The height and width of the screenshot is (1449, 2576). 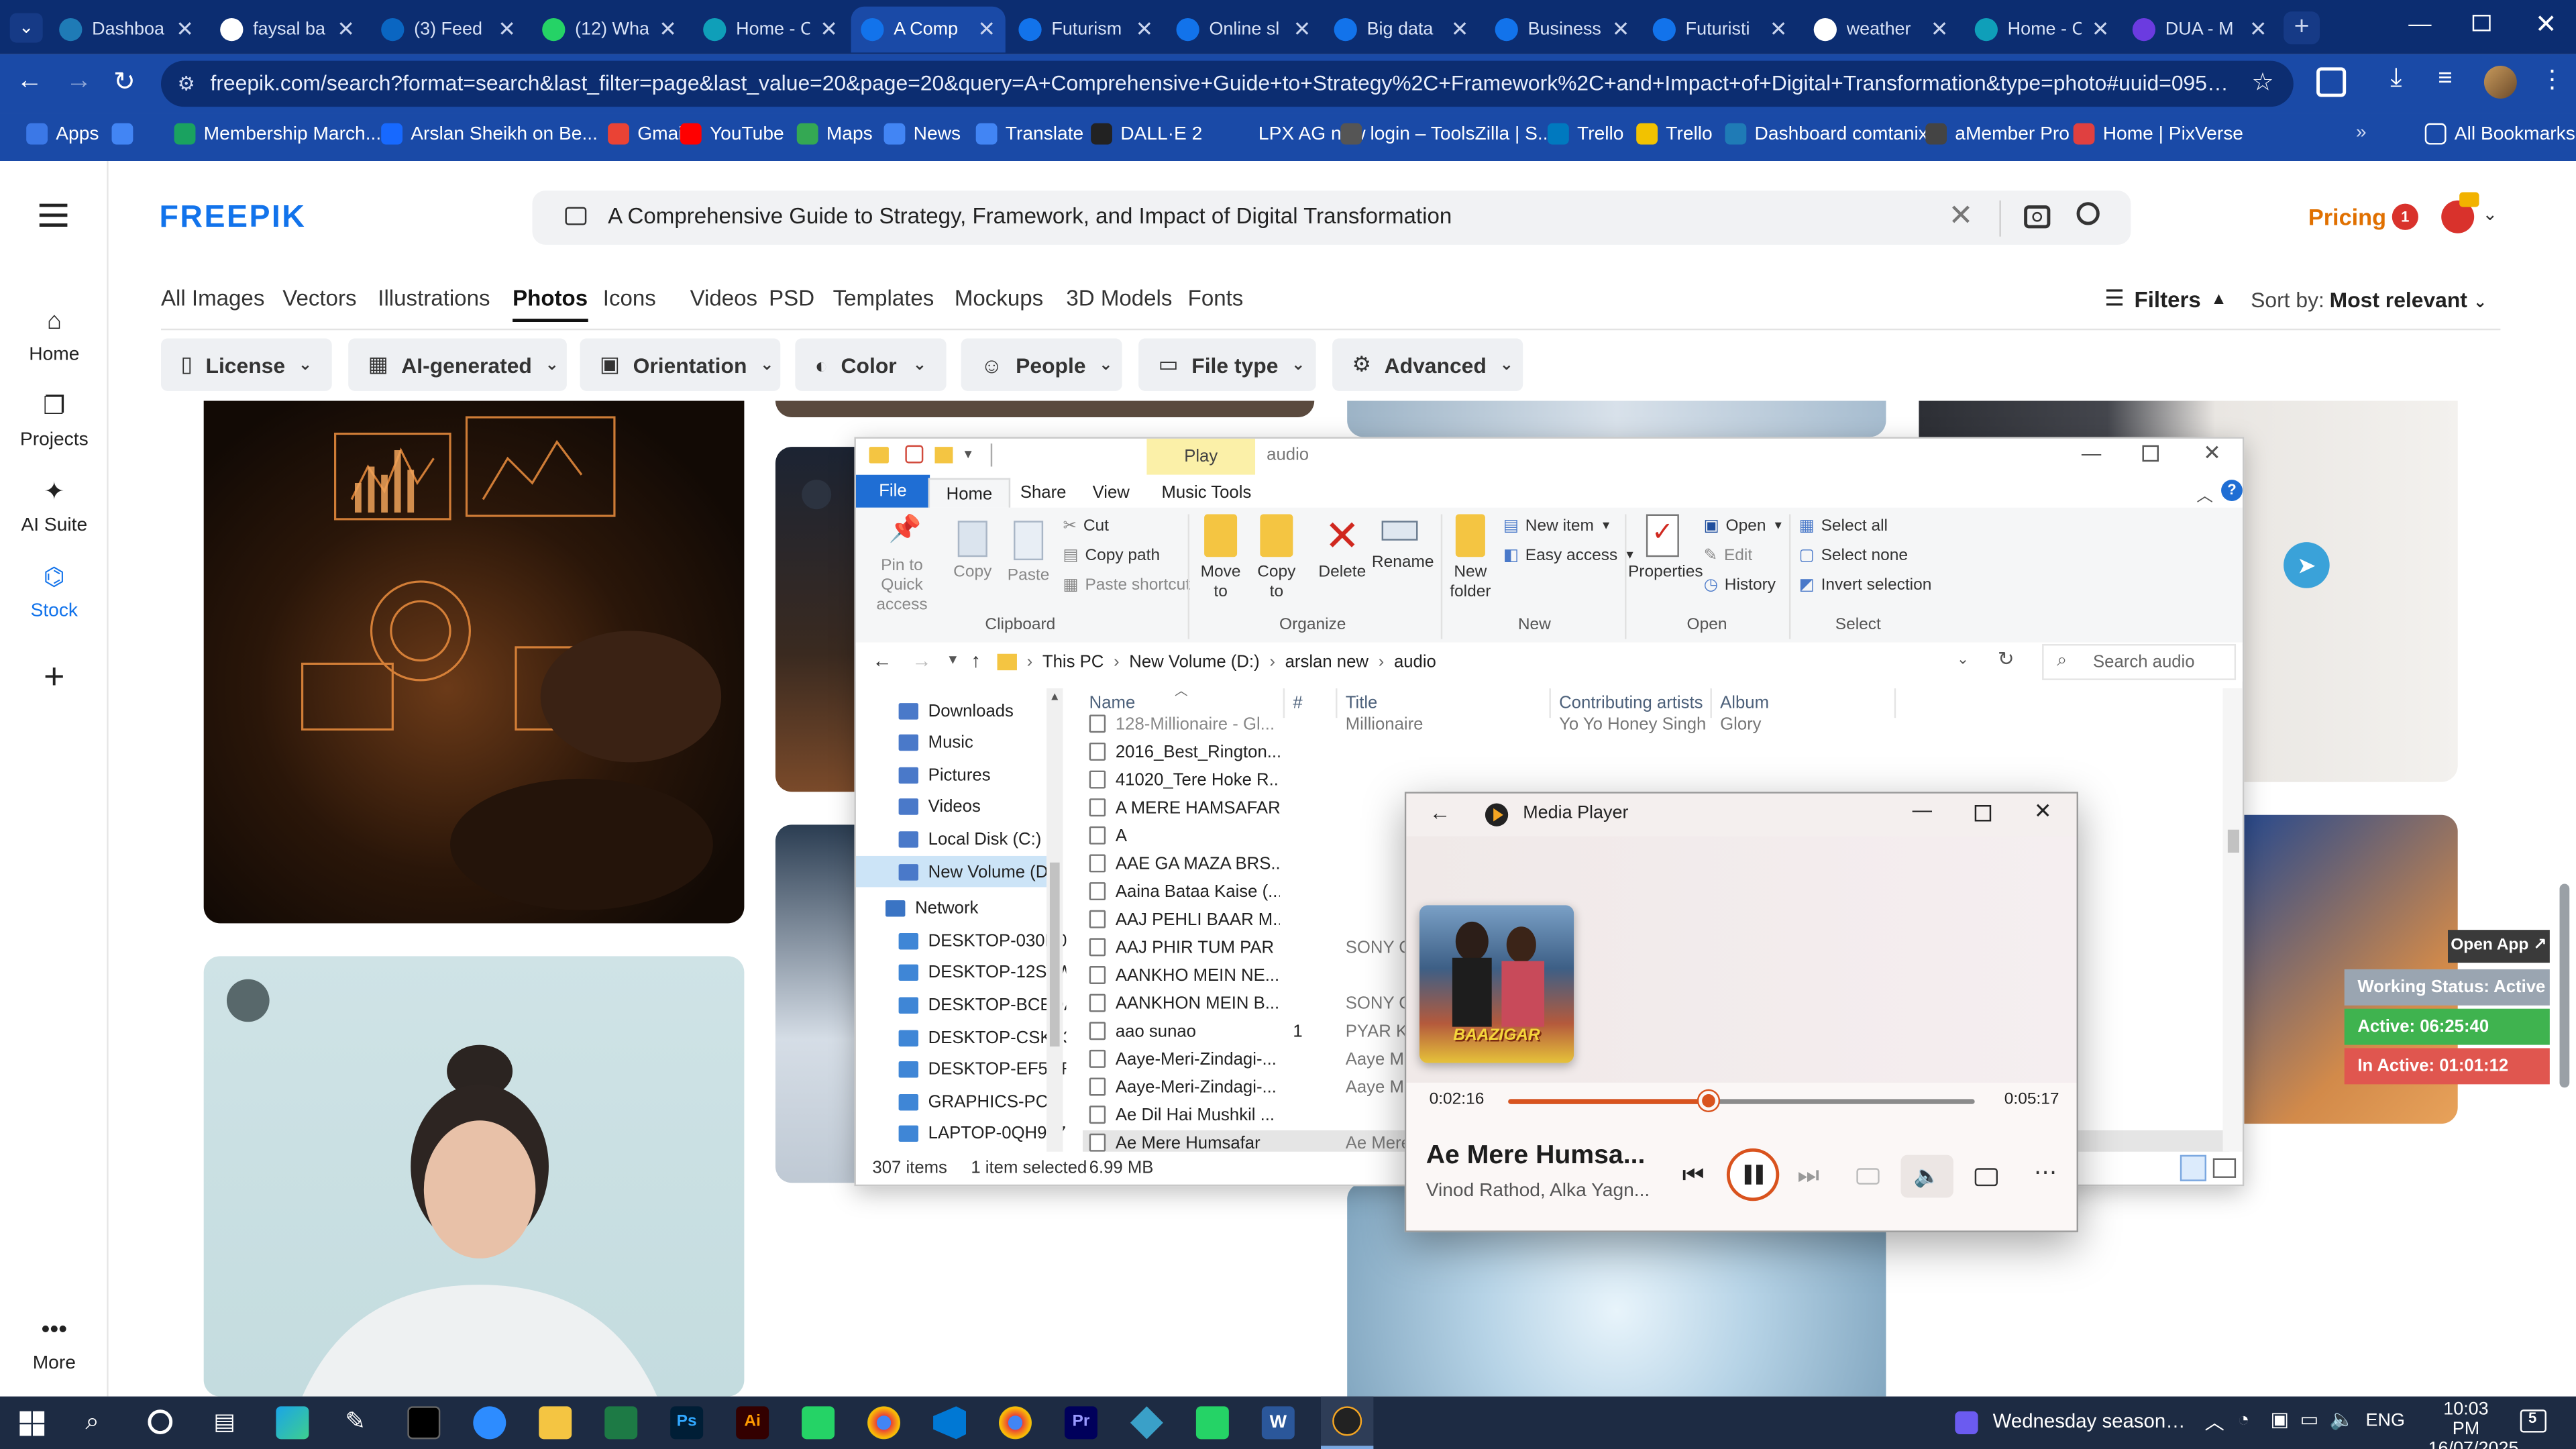 I want to click on download-icon: ⤓, so click(x=2396, y=79).